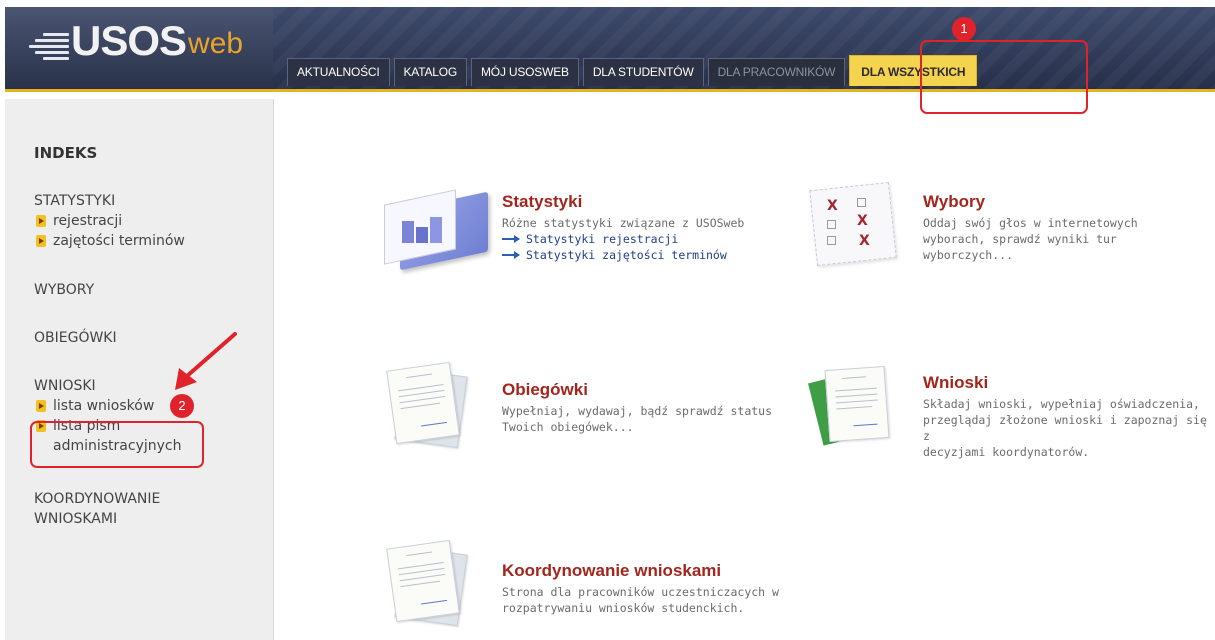  What do you see at coordinates (434, 405) in the screenshot?
I see `document-illustration-icon` at bounding box center [434, 405].